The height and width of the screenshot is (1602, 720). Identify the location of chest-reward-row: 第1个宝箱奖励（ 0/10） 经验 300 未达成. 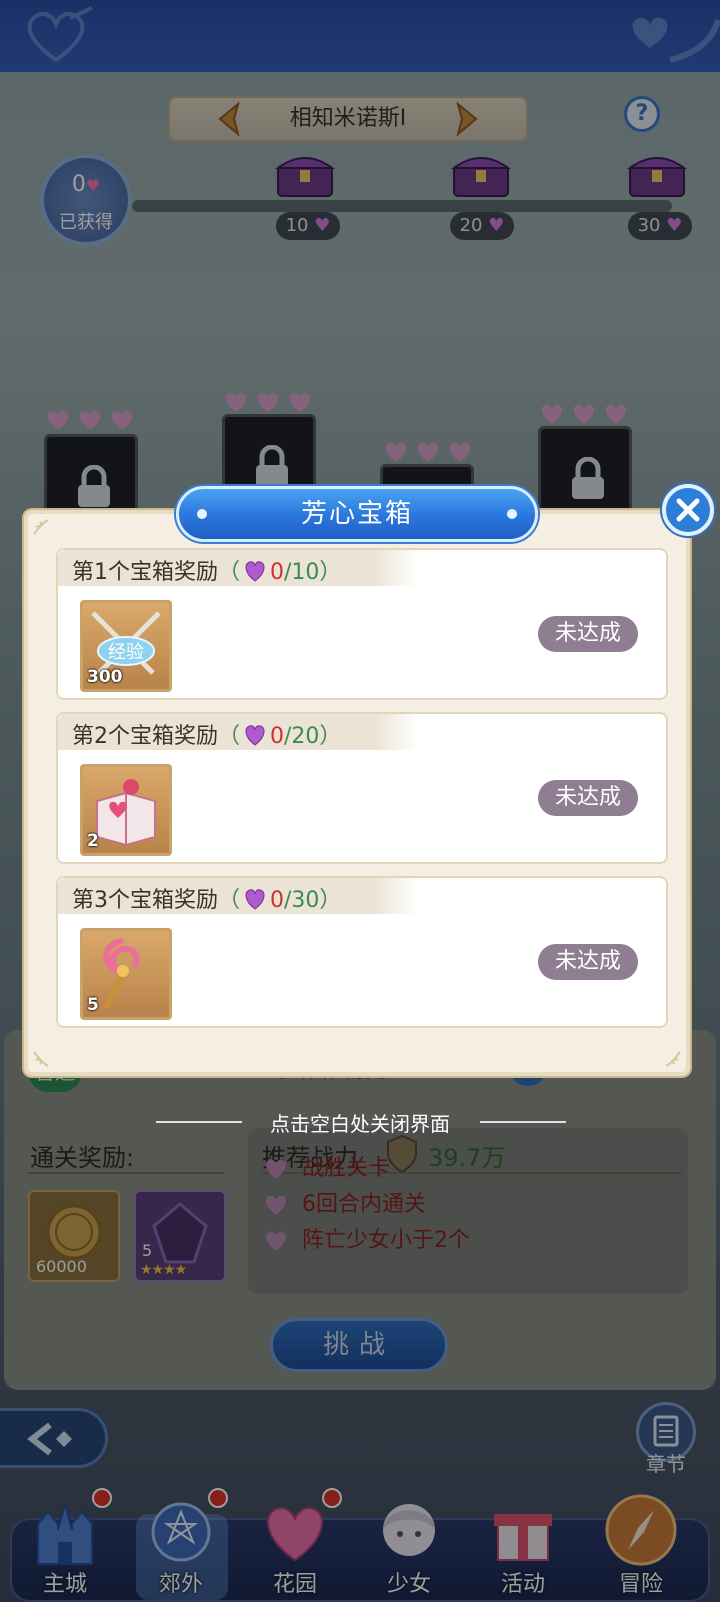
(362, 624).